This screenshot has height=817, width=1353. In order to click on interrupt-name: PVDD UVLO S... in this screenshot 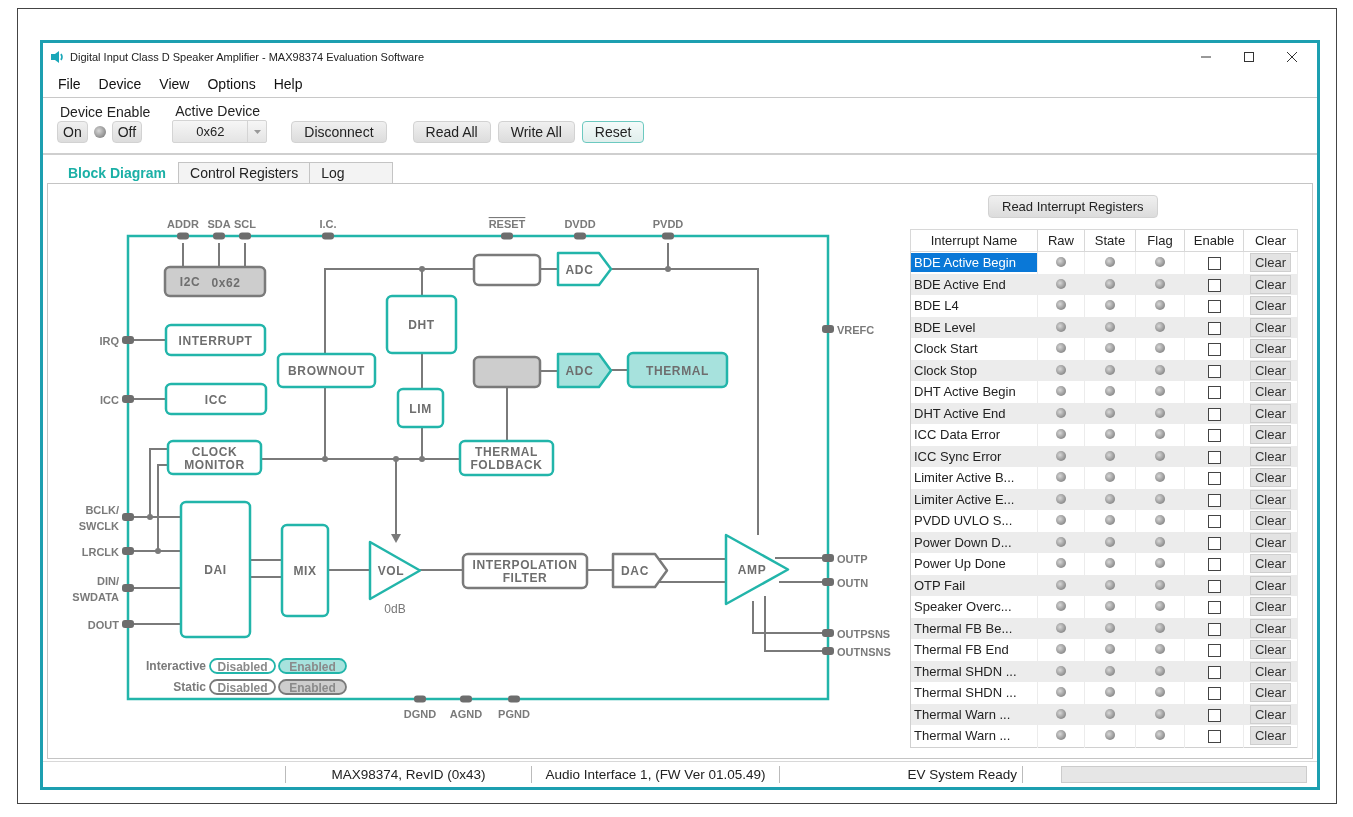, I will do `click(974, 521)`.